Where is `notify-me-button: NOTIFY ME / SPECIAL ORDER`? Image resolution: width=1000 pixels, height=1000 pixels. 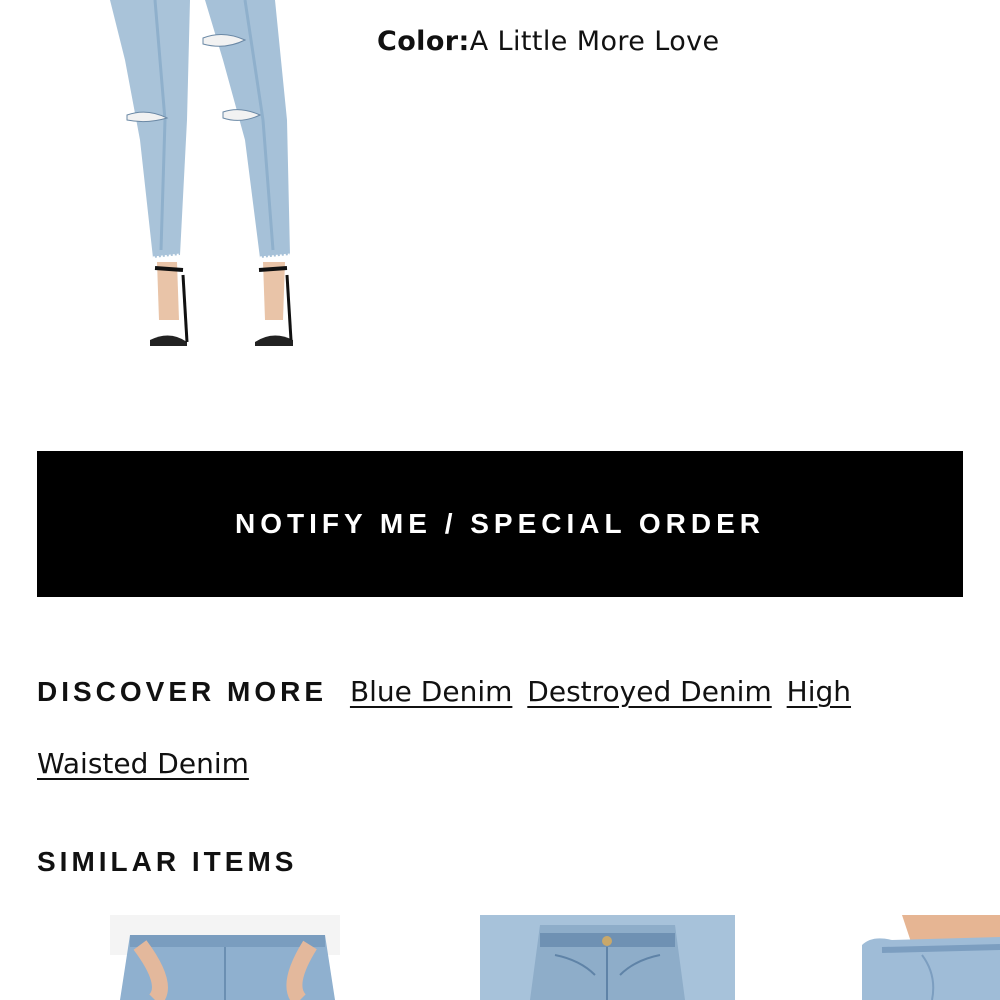 notify-me-button: NOTIFY ME / SPECIAL ORDER is located at coordinates (500, 524).